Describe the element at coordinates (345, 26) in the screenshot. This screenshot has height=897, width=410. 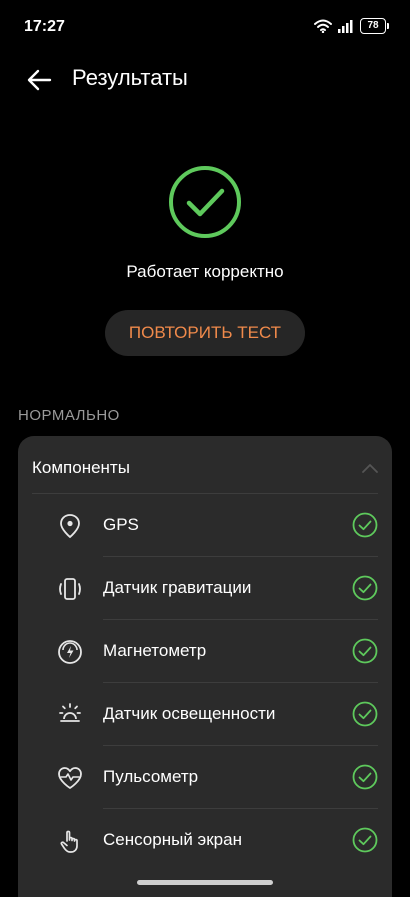
I see `signal-icon` at that location.